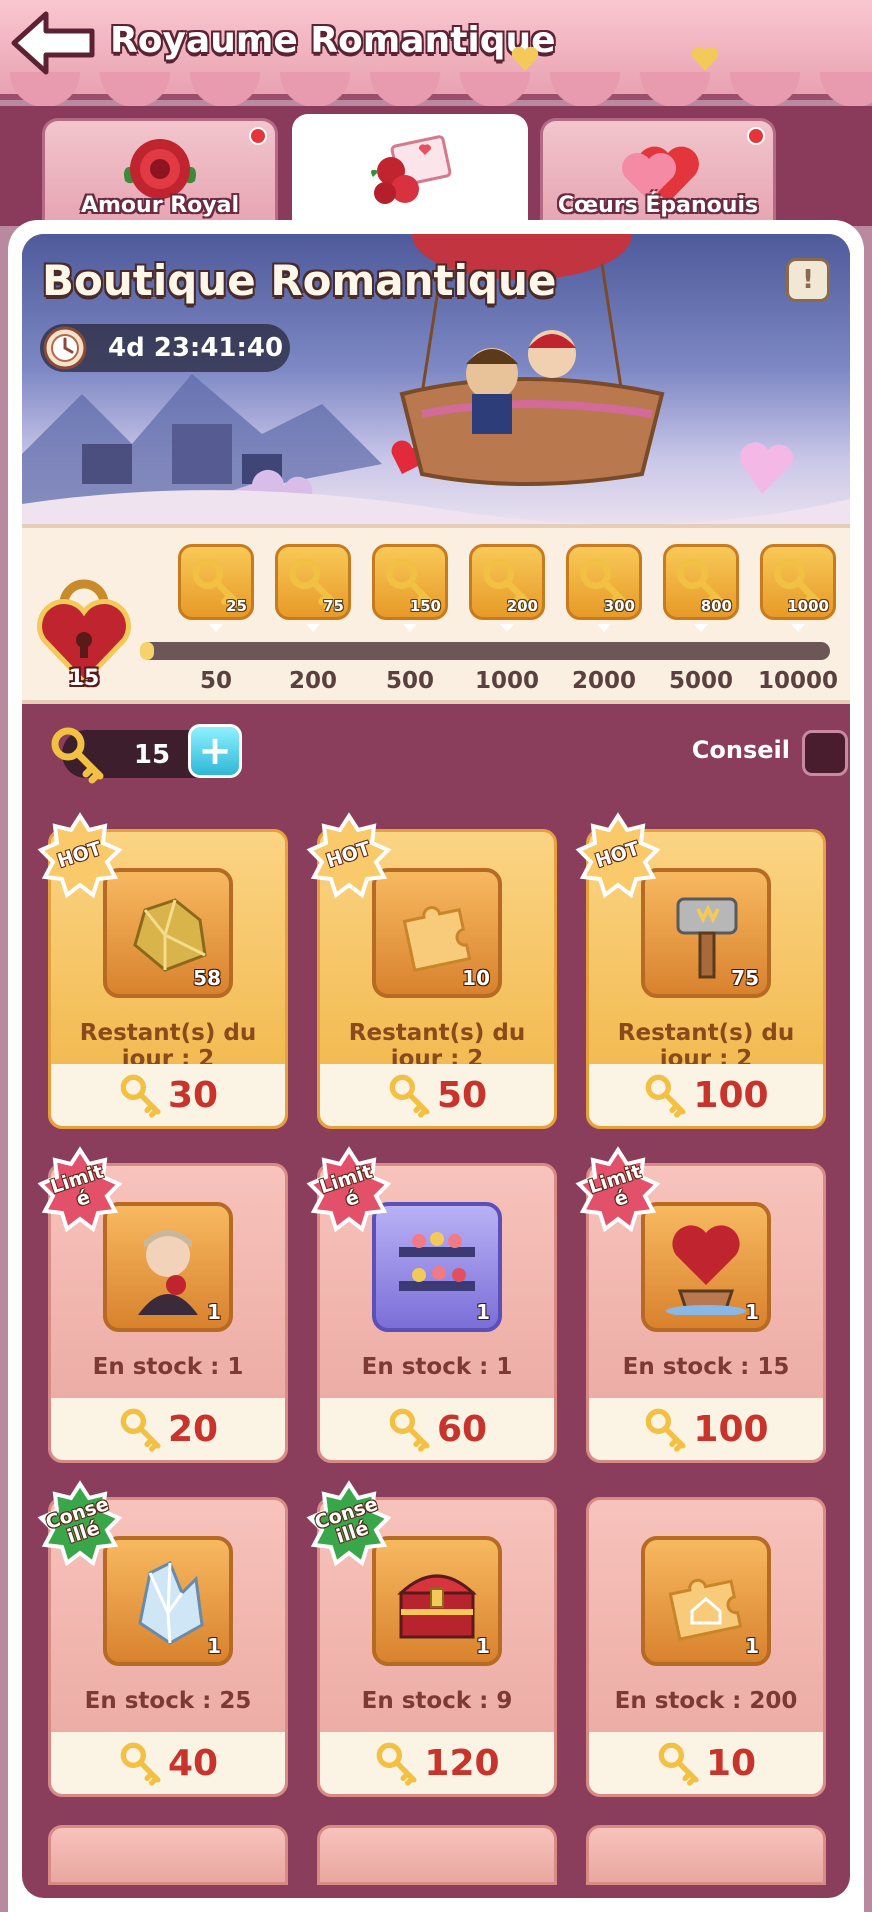 The height and width of the screenshot is (1912, 872). Describe the element at coordinates (216, 582) in the screenshot. I see `milestone-box: 25` at that location.